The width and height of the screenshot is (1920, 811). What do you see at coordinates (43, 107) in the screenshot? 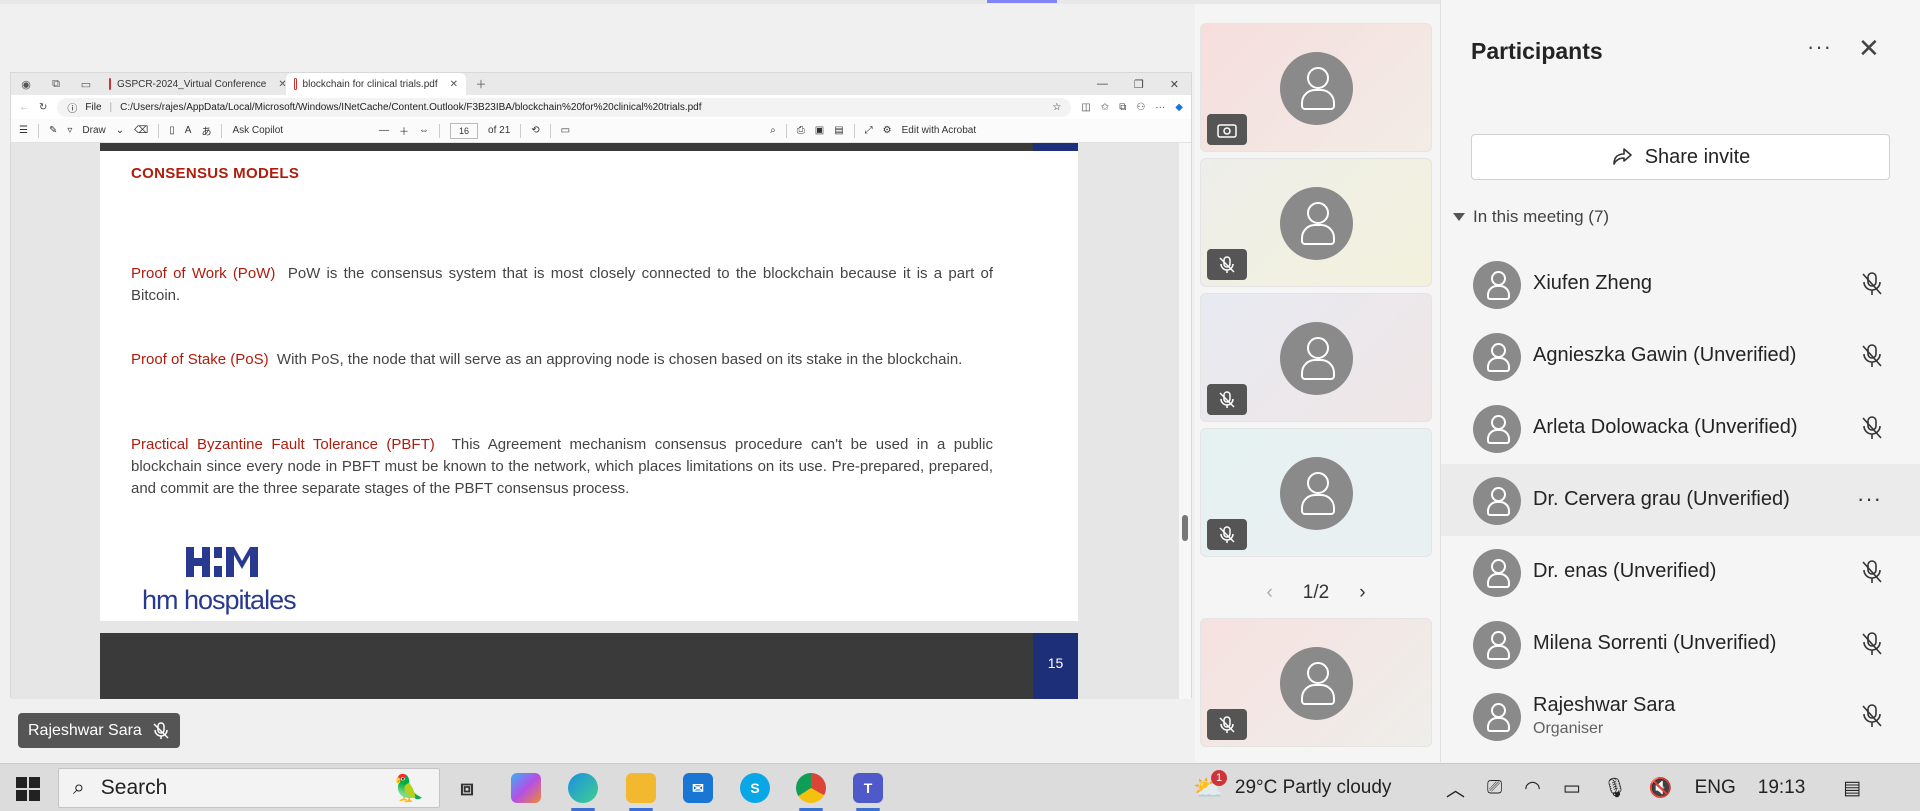
I see `refresh-icon: ↻` at bounding box center [43, 107].